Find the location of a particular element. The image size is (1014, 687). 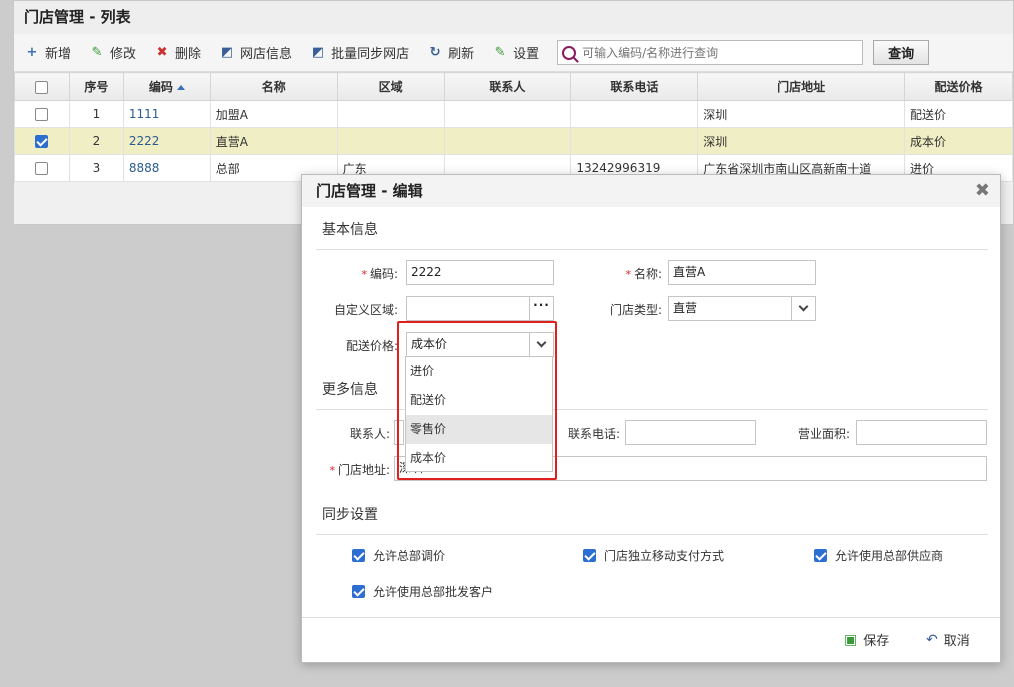

settings-icon: ✎ is located at coordinates (500, 52).